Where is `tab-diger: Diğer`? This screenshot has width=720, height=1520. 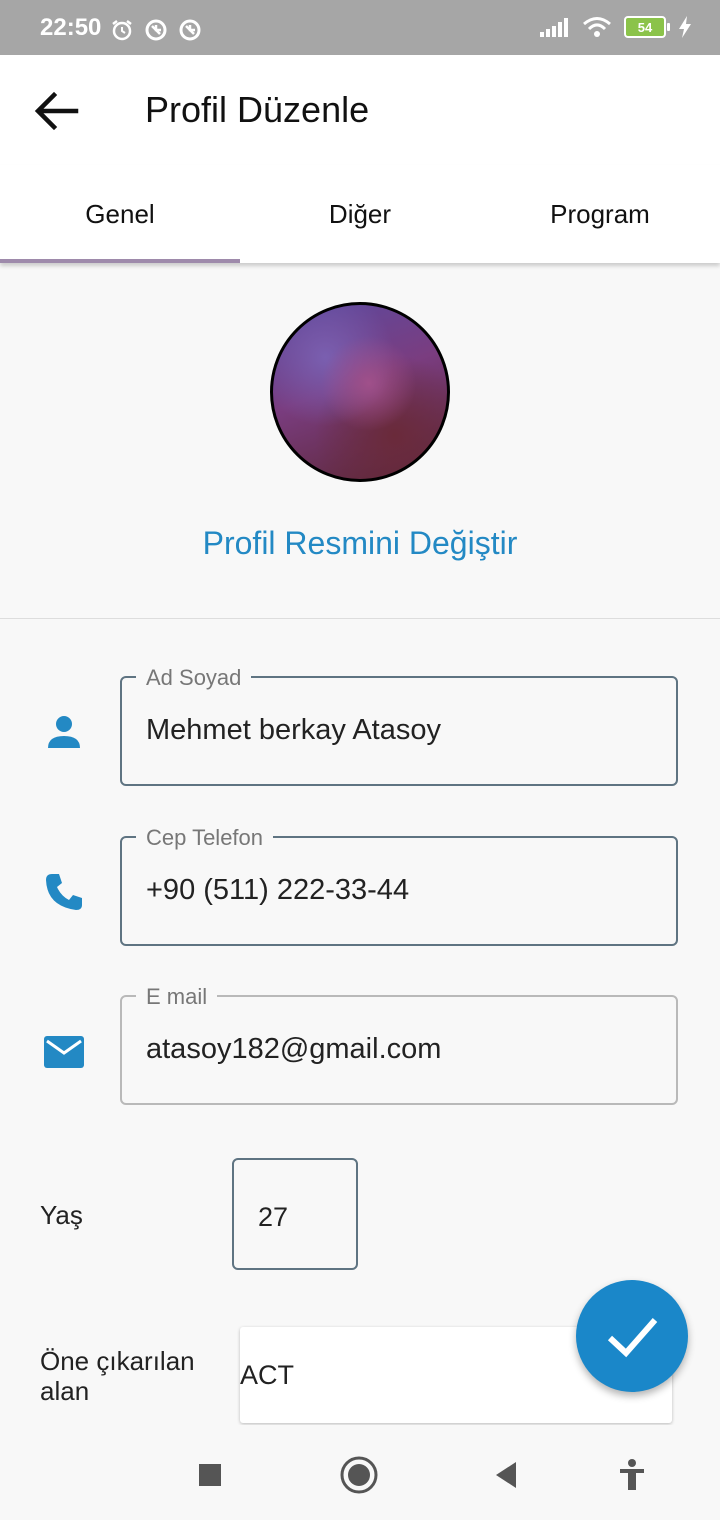
tab-diger: Diğer is located at coordinates (360, 214).